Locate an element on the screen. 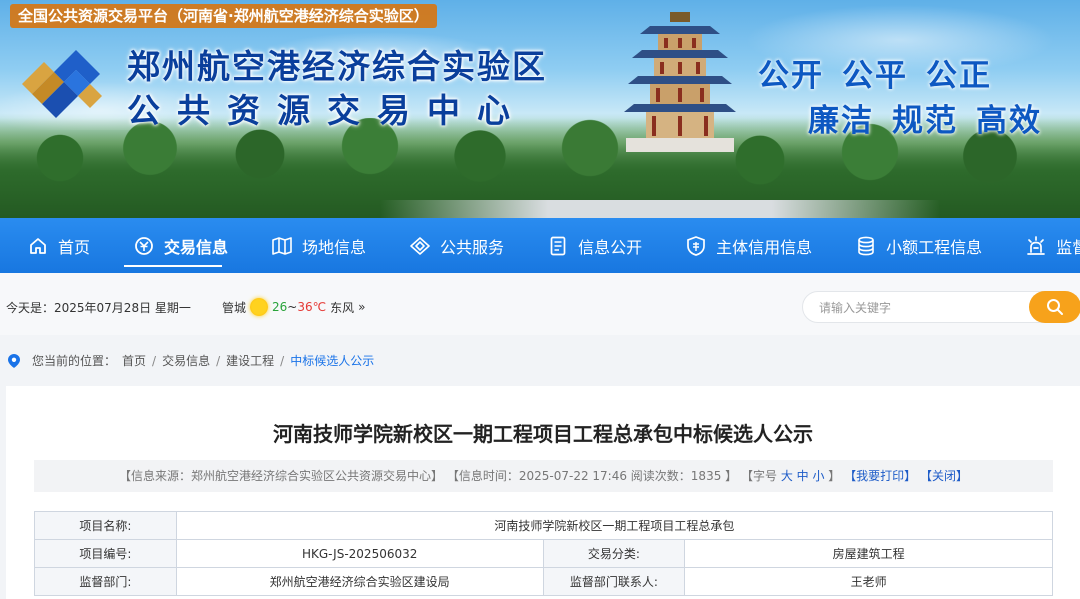 The image size is (1080, 599). weather-more-icon: » is located at coordinates (361, 307).